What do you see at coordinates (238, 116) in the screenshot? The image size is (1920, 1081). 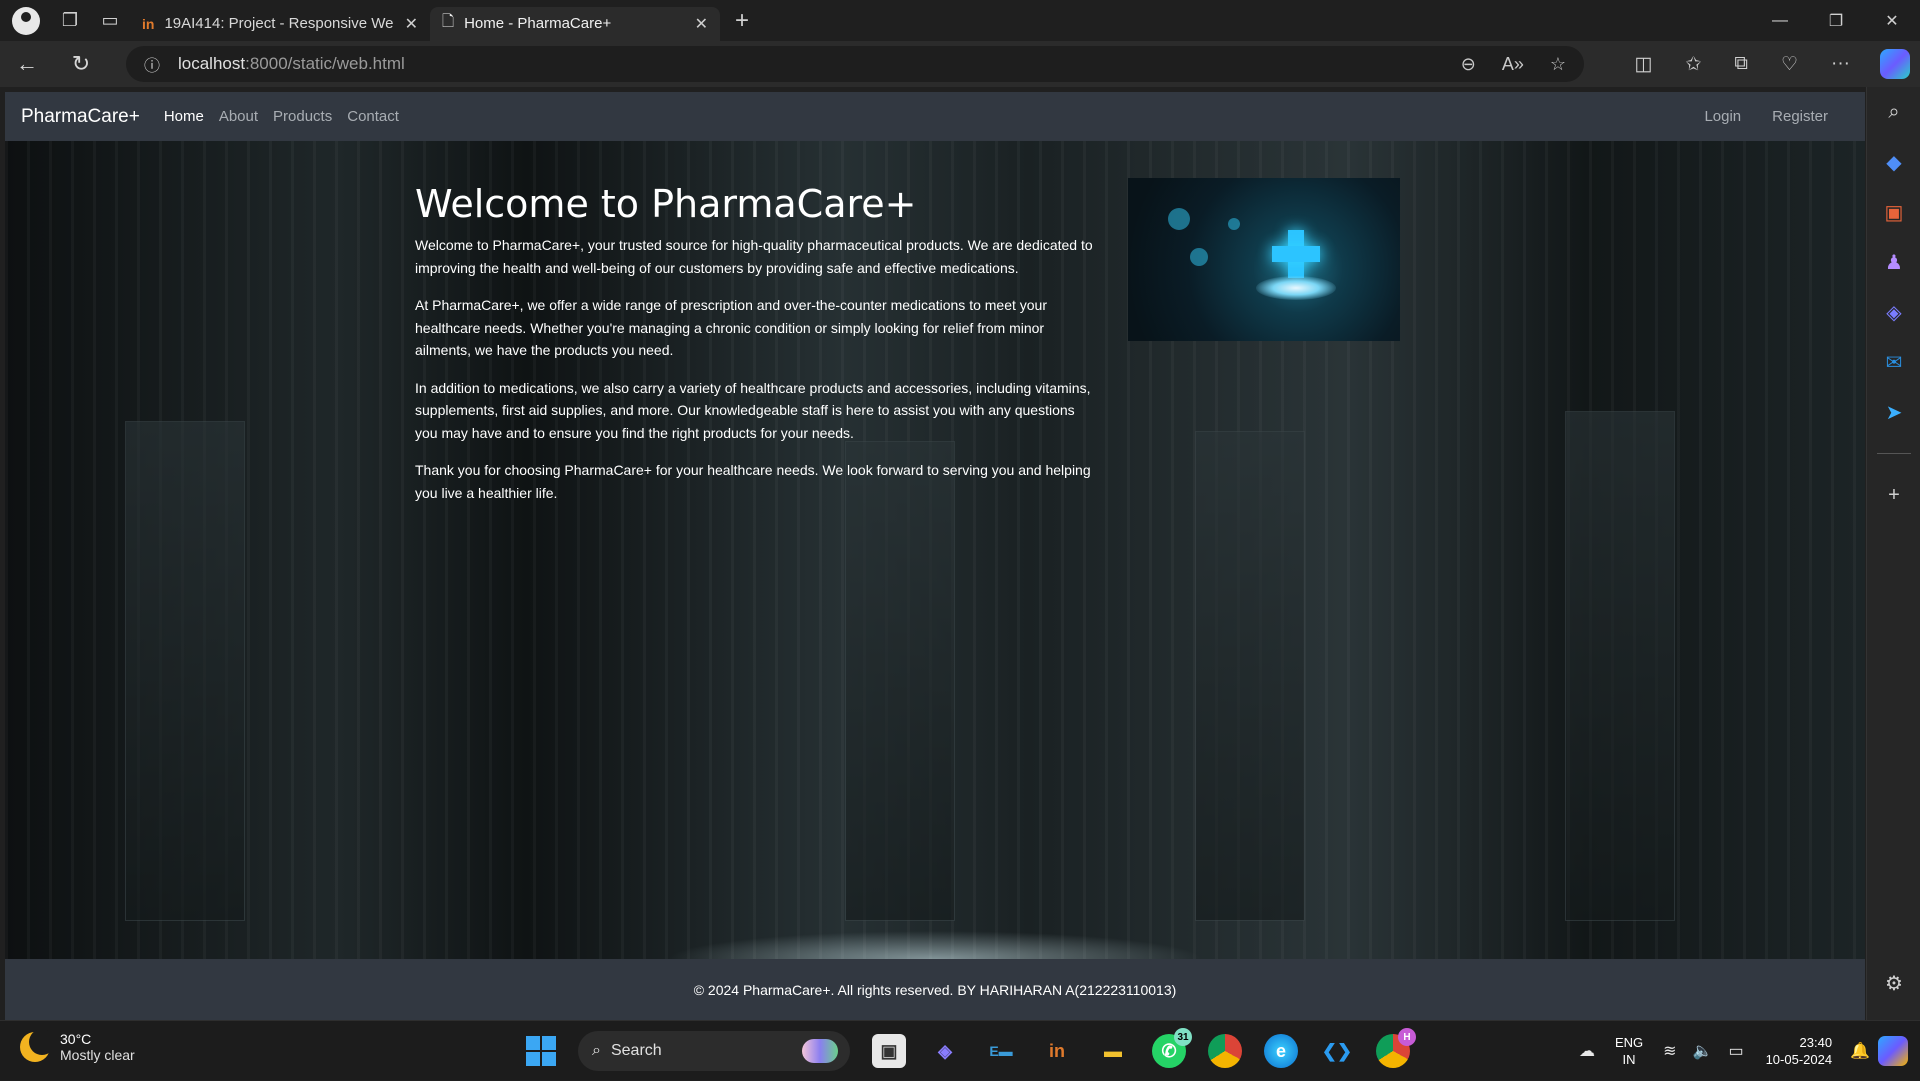 I see `nav-about: About` at bounding box center [238, 116].